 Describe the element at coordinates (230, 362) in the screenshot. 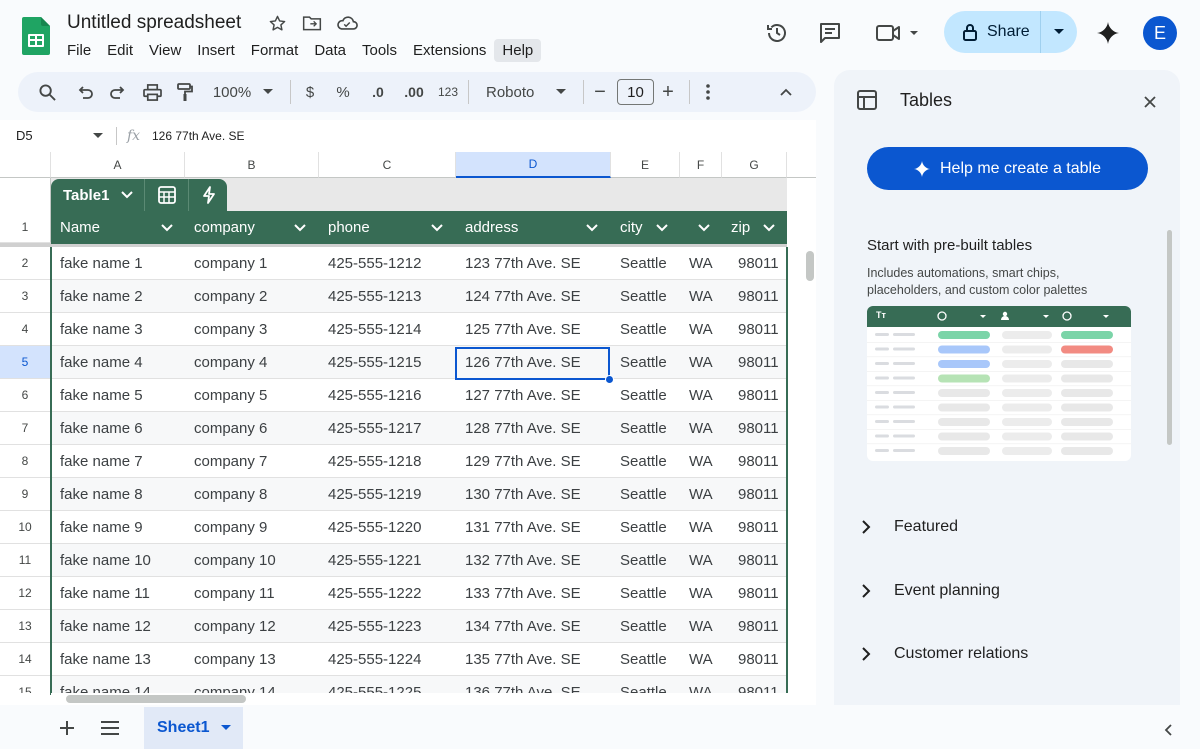

I see `table-cell: company 4` at that location.